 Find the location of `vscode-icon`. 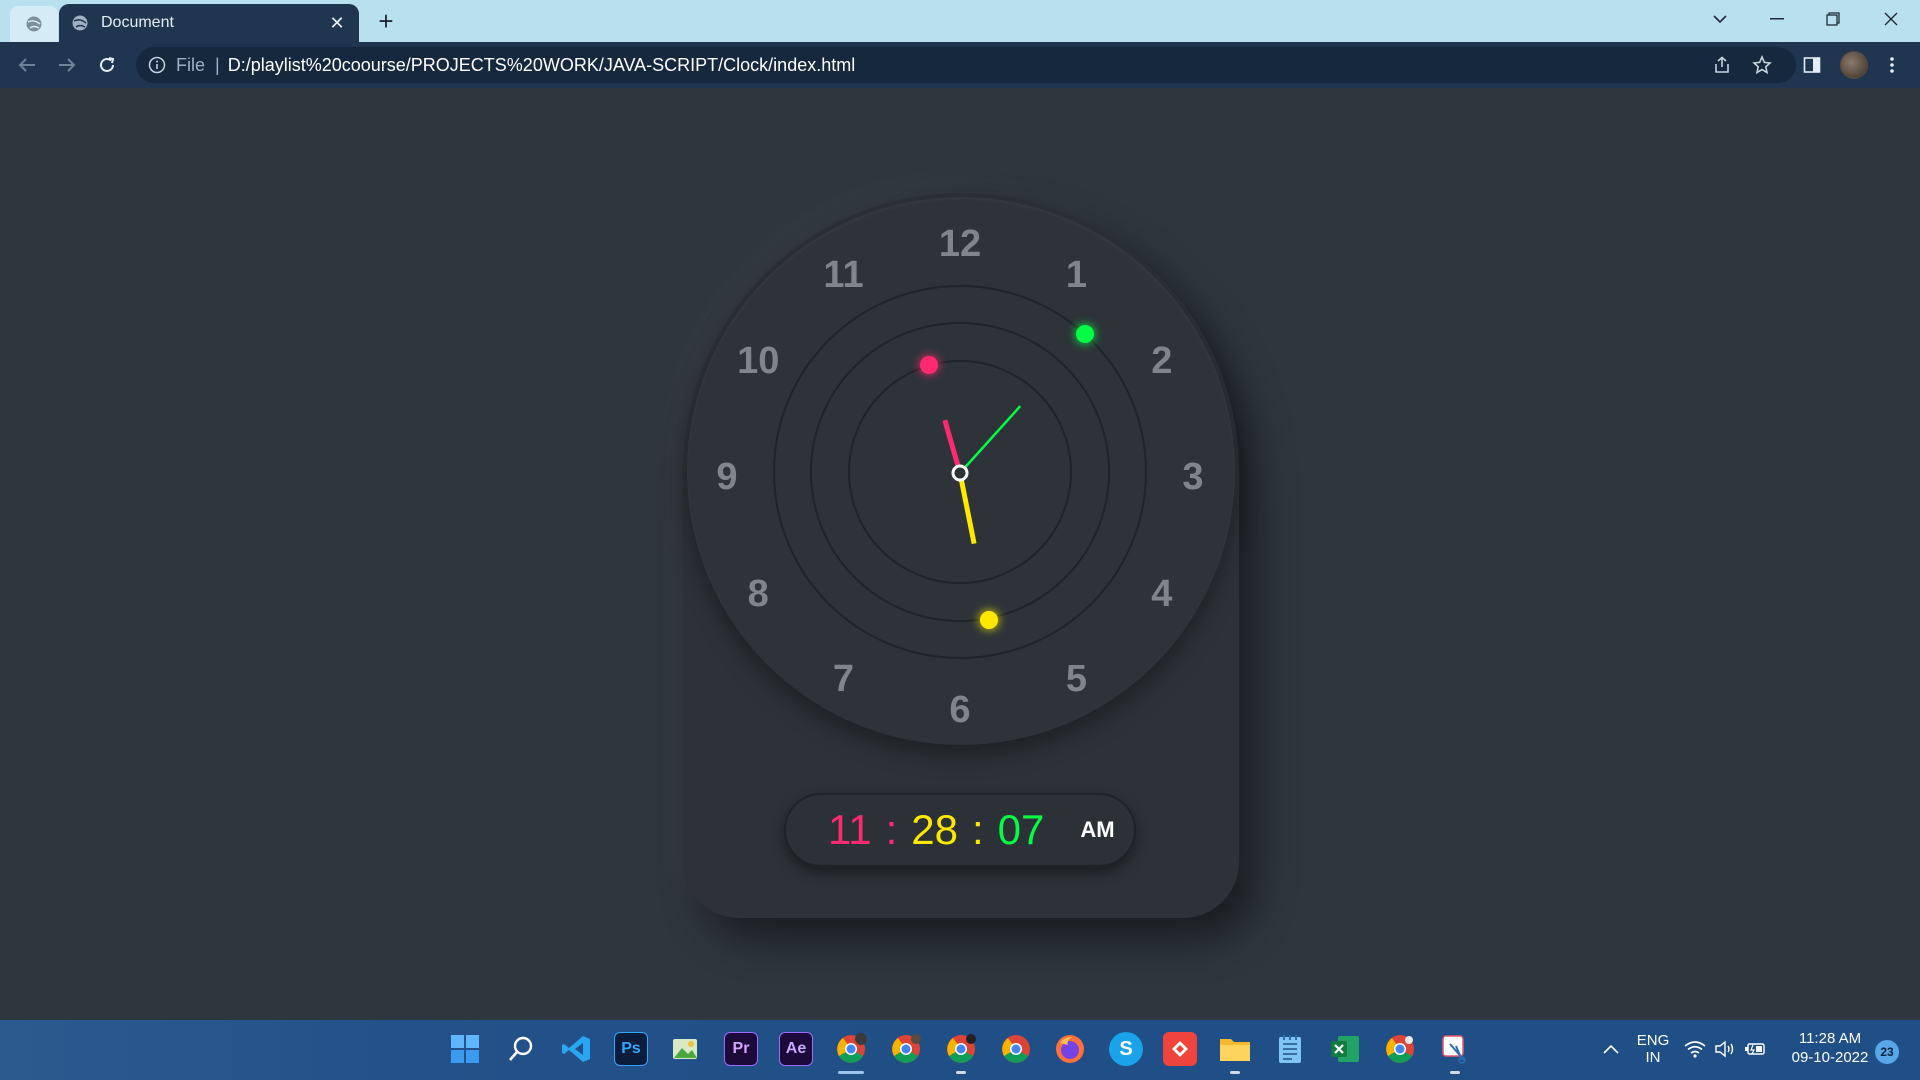

vscode-icon is located at coordinates (576, 1049).